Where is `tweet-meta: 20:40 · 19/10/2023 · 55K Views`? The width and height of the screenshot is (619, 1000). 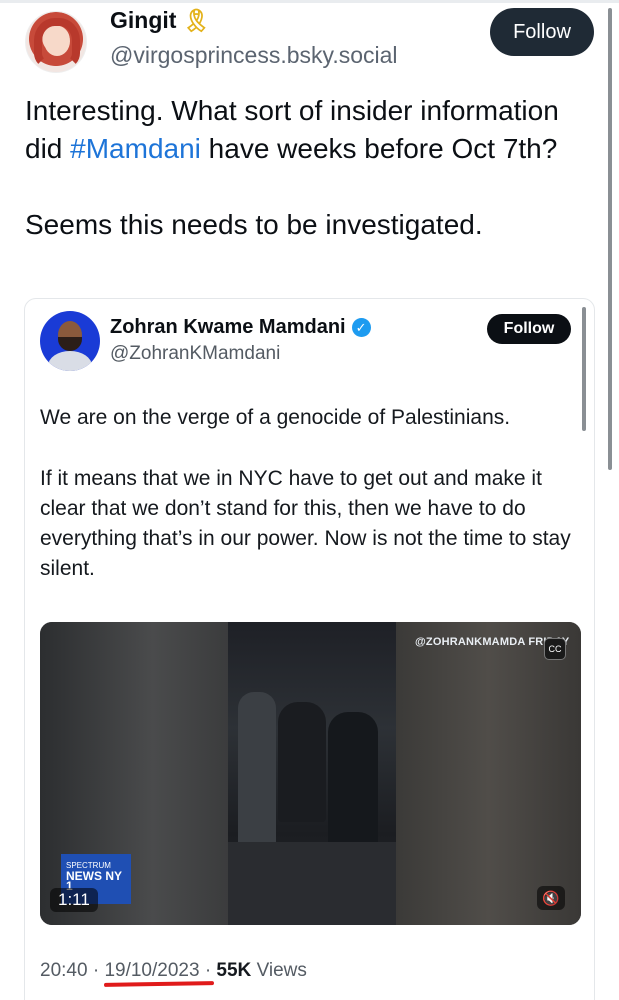 tweet-meta: 20:40 · 19/10/2023 · 55K Views is located at coordinates (173, 971).